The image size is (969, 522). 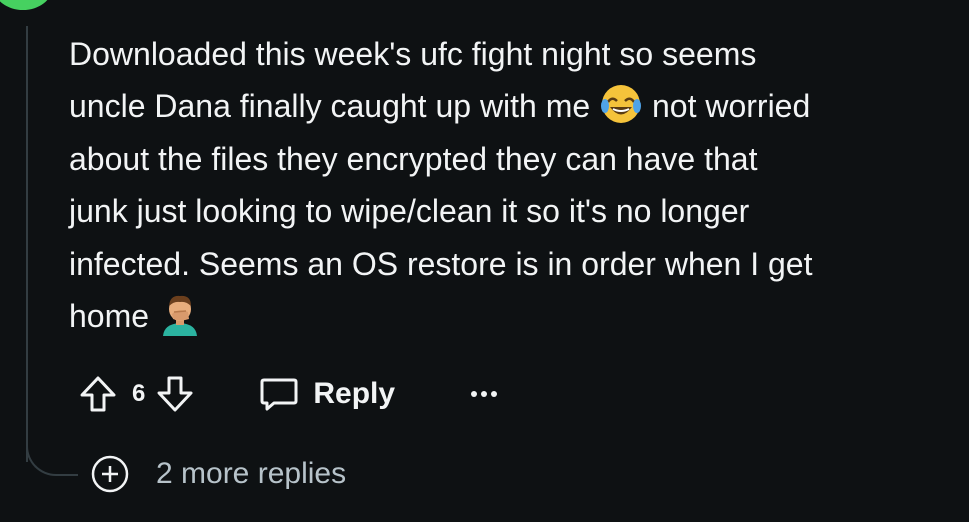 I want to click on upvote-arrow-icon, so click(x=98, y=394).